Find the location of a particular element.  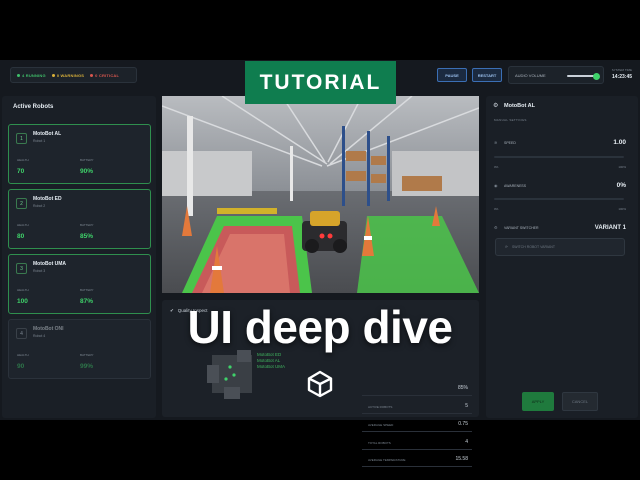

refresh-icon: ⟳ is located at coordinates (506, 247).